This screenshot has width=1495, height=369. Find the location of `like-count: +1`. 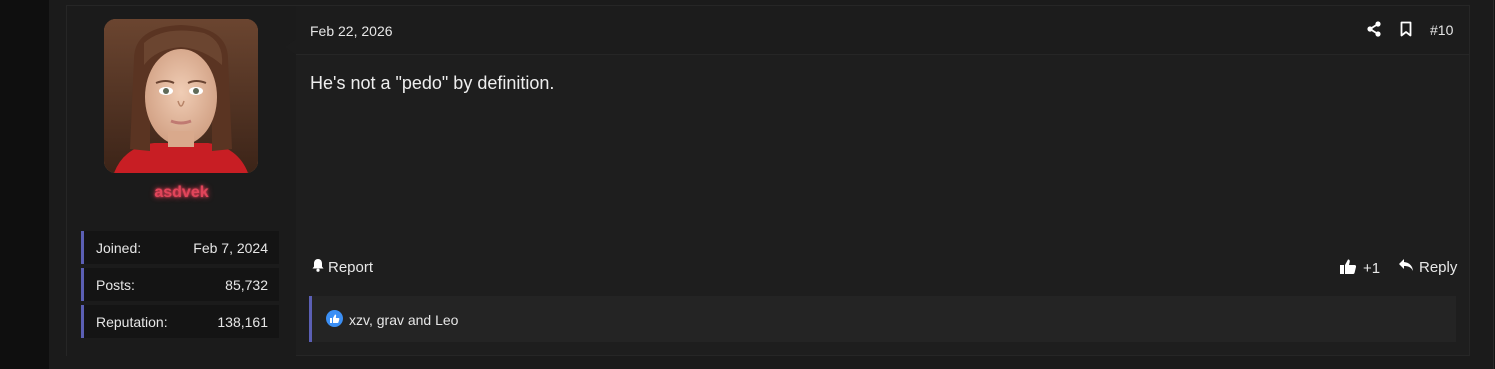

like-count: +1 is located at coordinates (1372, 268).